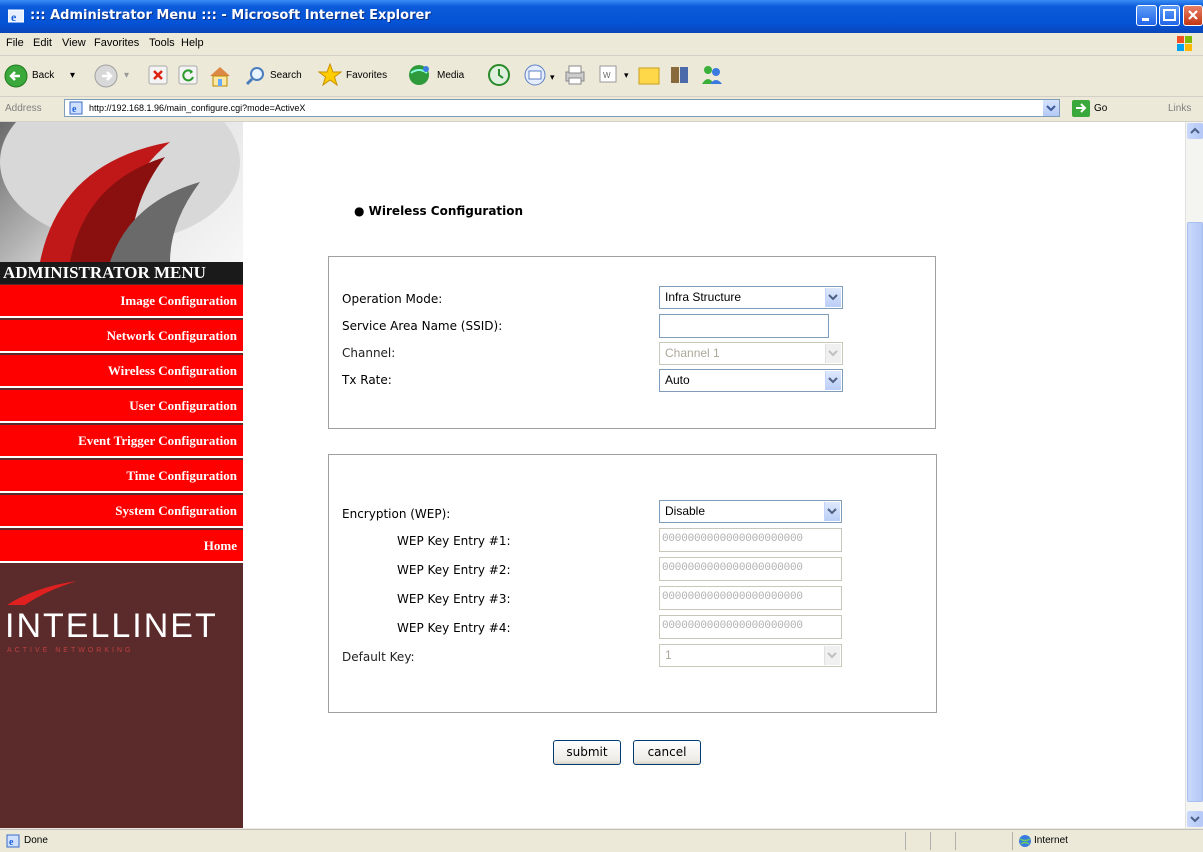 The image size is (1203, 852). I want to click on menu-help: Help, so click(192, 43).